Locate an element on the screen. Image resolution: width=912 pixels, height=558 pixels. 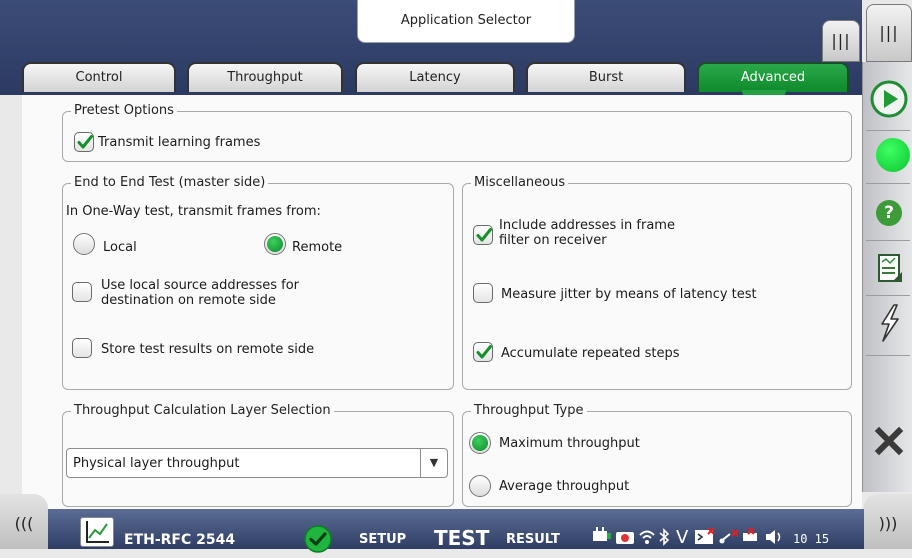
lightning-icon is located at coordinates (890, 325).